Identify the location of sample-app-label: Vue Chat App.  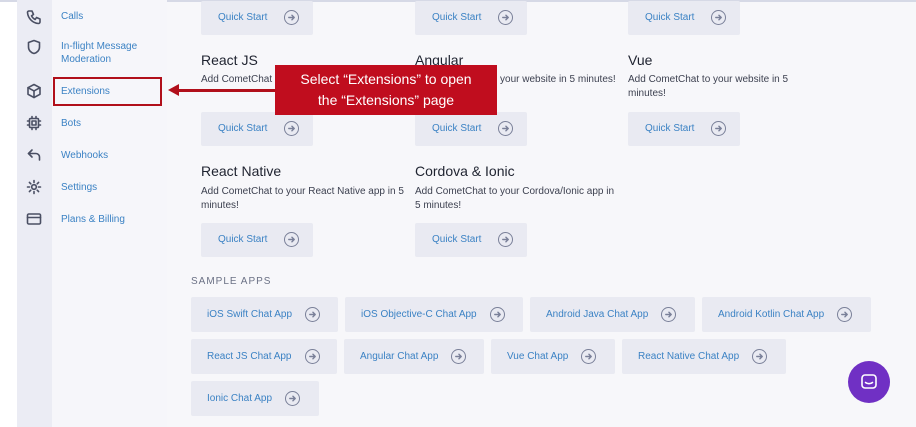
(538, 356).